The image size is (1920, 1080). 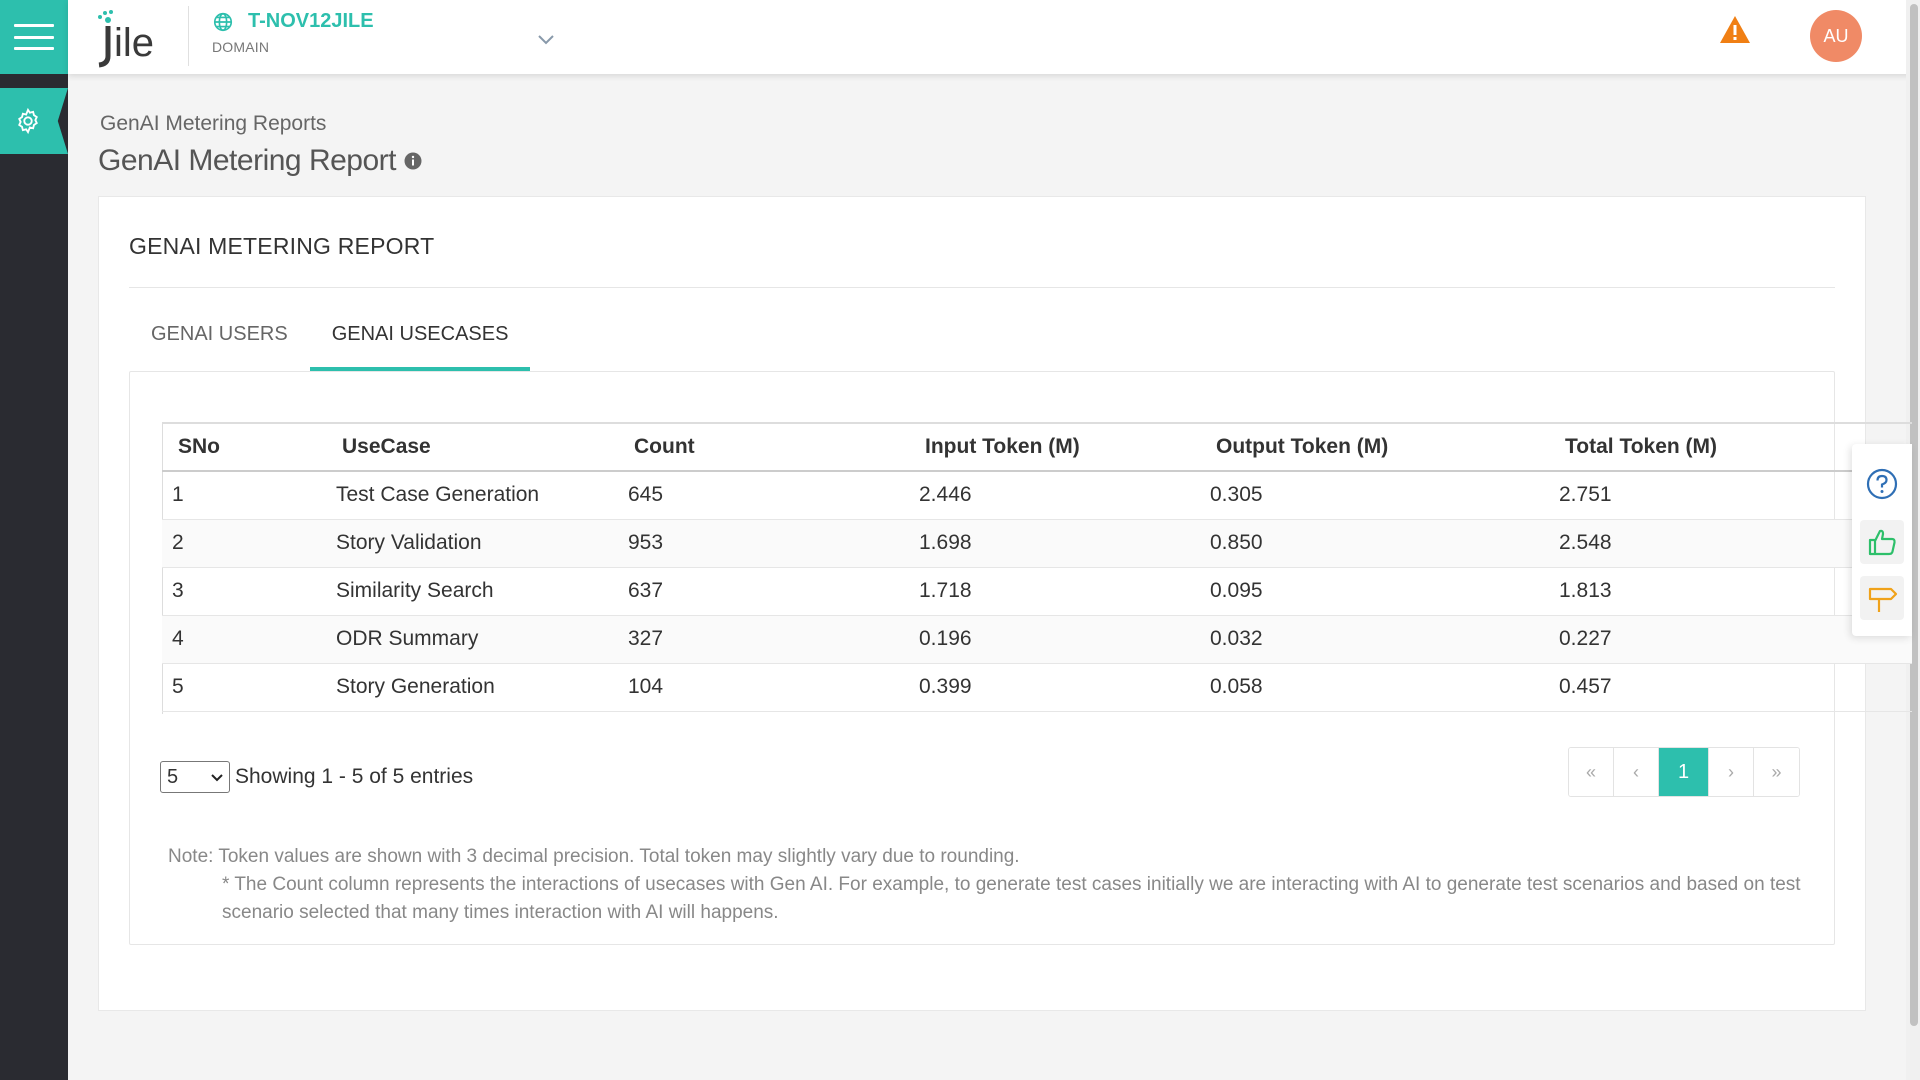 I want to click on domain-label: DOMAIN, so click(x=241, y=47).